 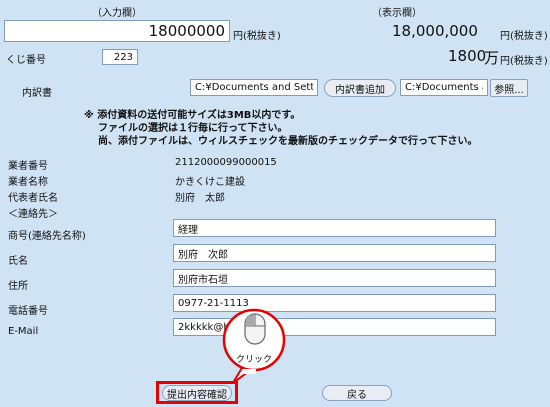 I want to click on display-column-label: （表示欄）, so click(x=397, y=13).